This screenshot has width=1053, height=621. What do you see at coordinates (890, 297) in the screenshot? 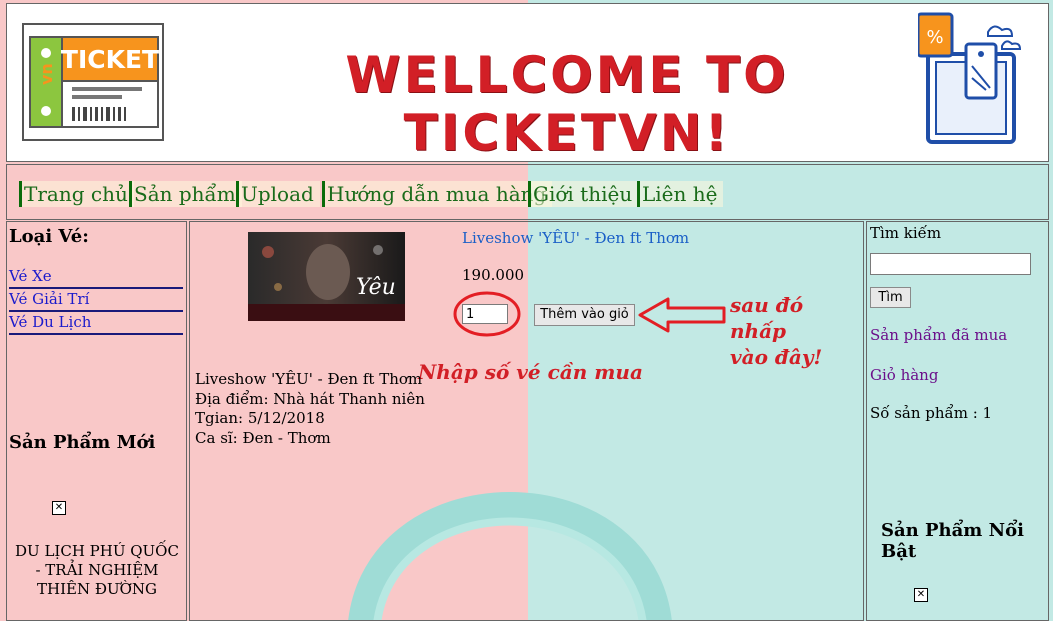
I see `search-button: Tìm` at bounding box center [890, 297].